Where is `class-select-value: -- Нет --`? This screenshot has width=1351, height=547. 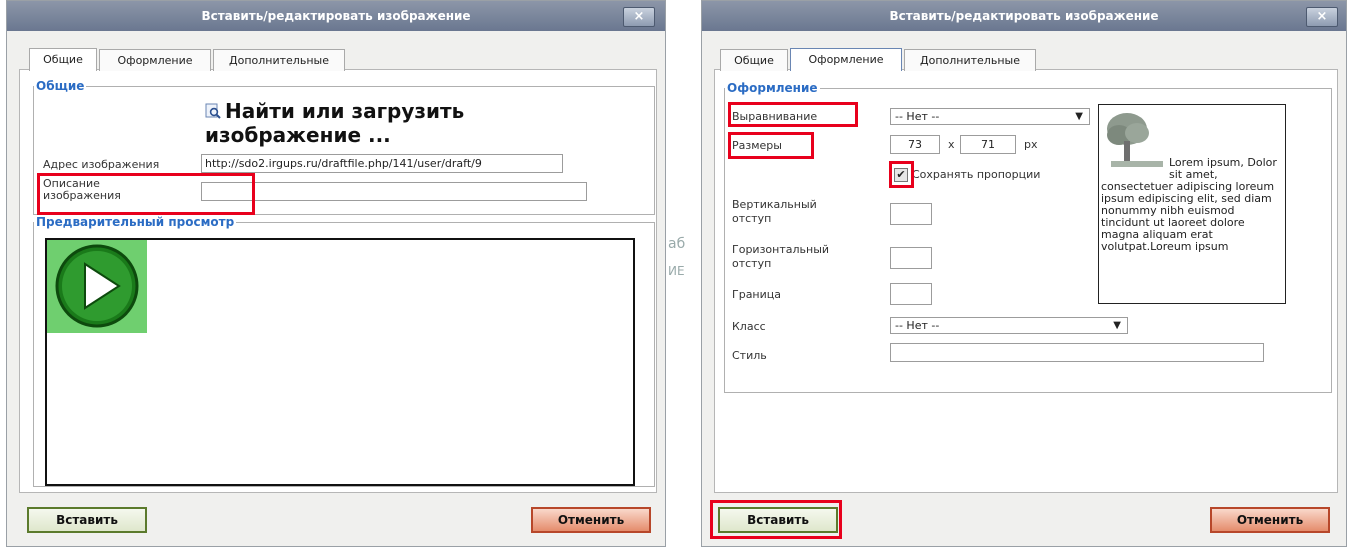
class-select-value: -- Нет -- is located at coordinates (917, 325).